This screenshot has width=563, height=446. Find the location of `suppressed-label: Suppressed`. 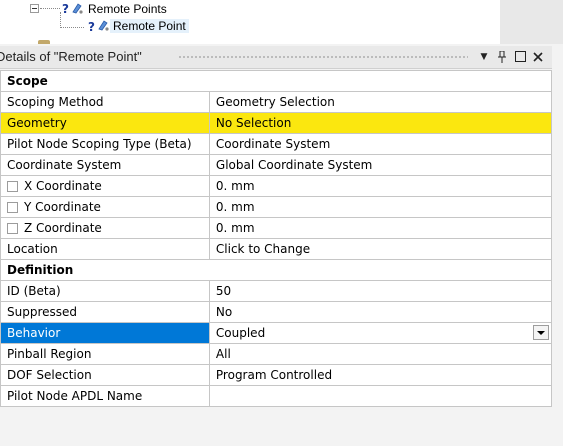

suppressed-label: Suppressed is located at coordinates (105, 312).